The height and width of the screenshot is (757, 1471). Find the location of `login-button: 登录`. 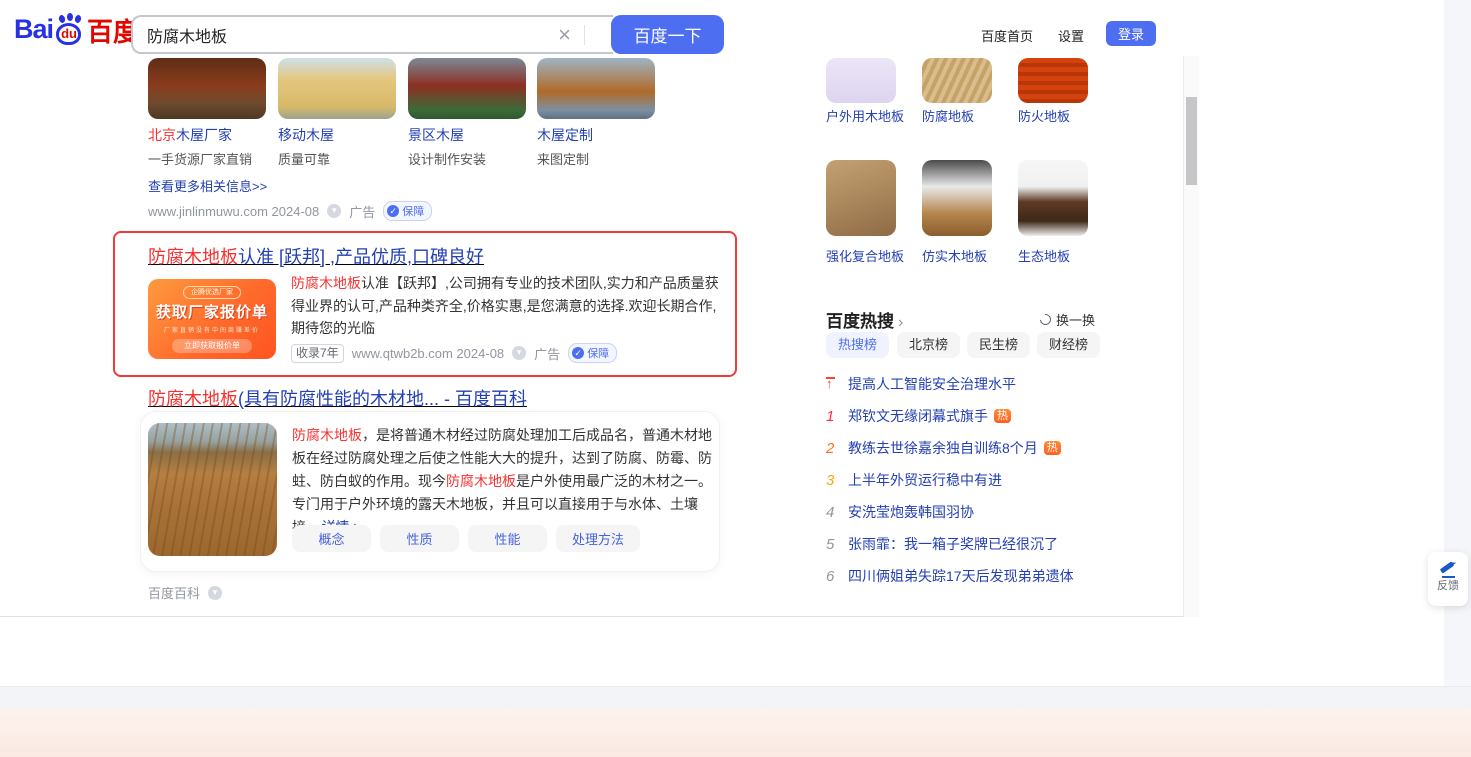

login-button: 登录 is located at coordinates (1131, 33).